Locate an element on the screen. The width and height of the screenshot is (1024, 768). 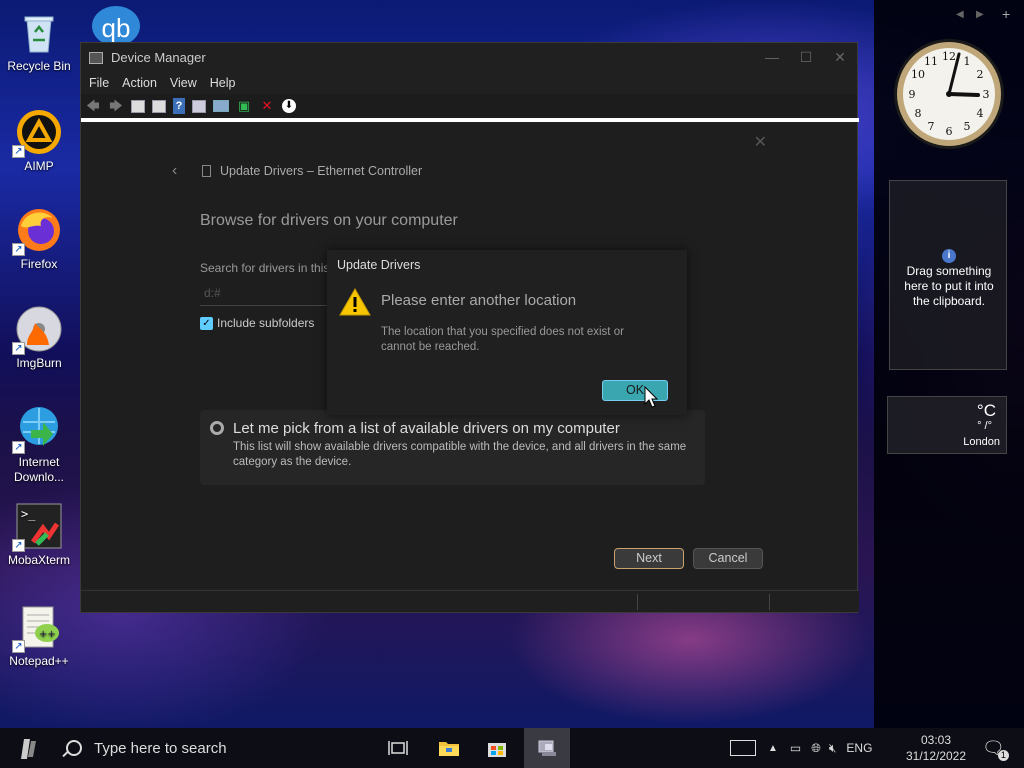
desktop-icon-aimp: ↗ AIMP is located at coordinates (39, 141).